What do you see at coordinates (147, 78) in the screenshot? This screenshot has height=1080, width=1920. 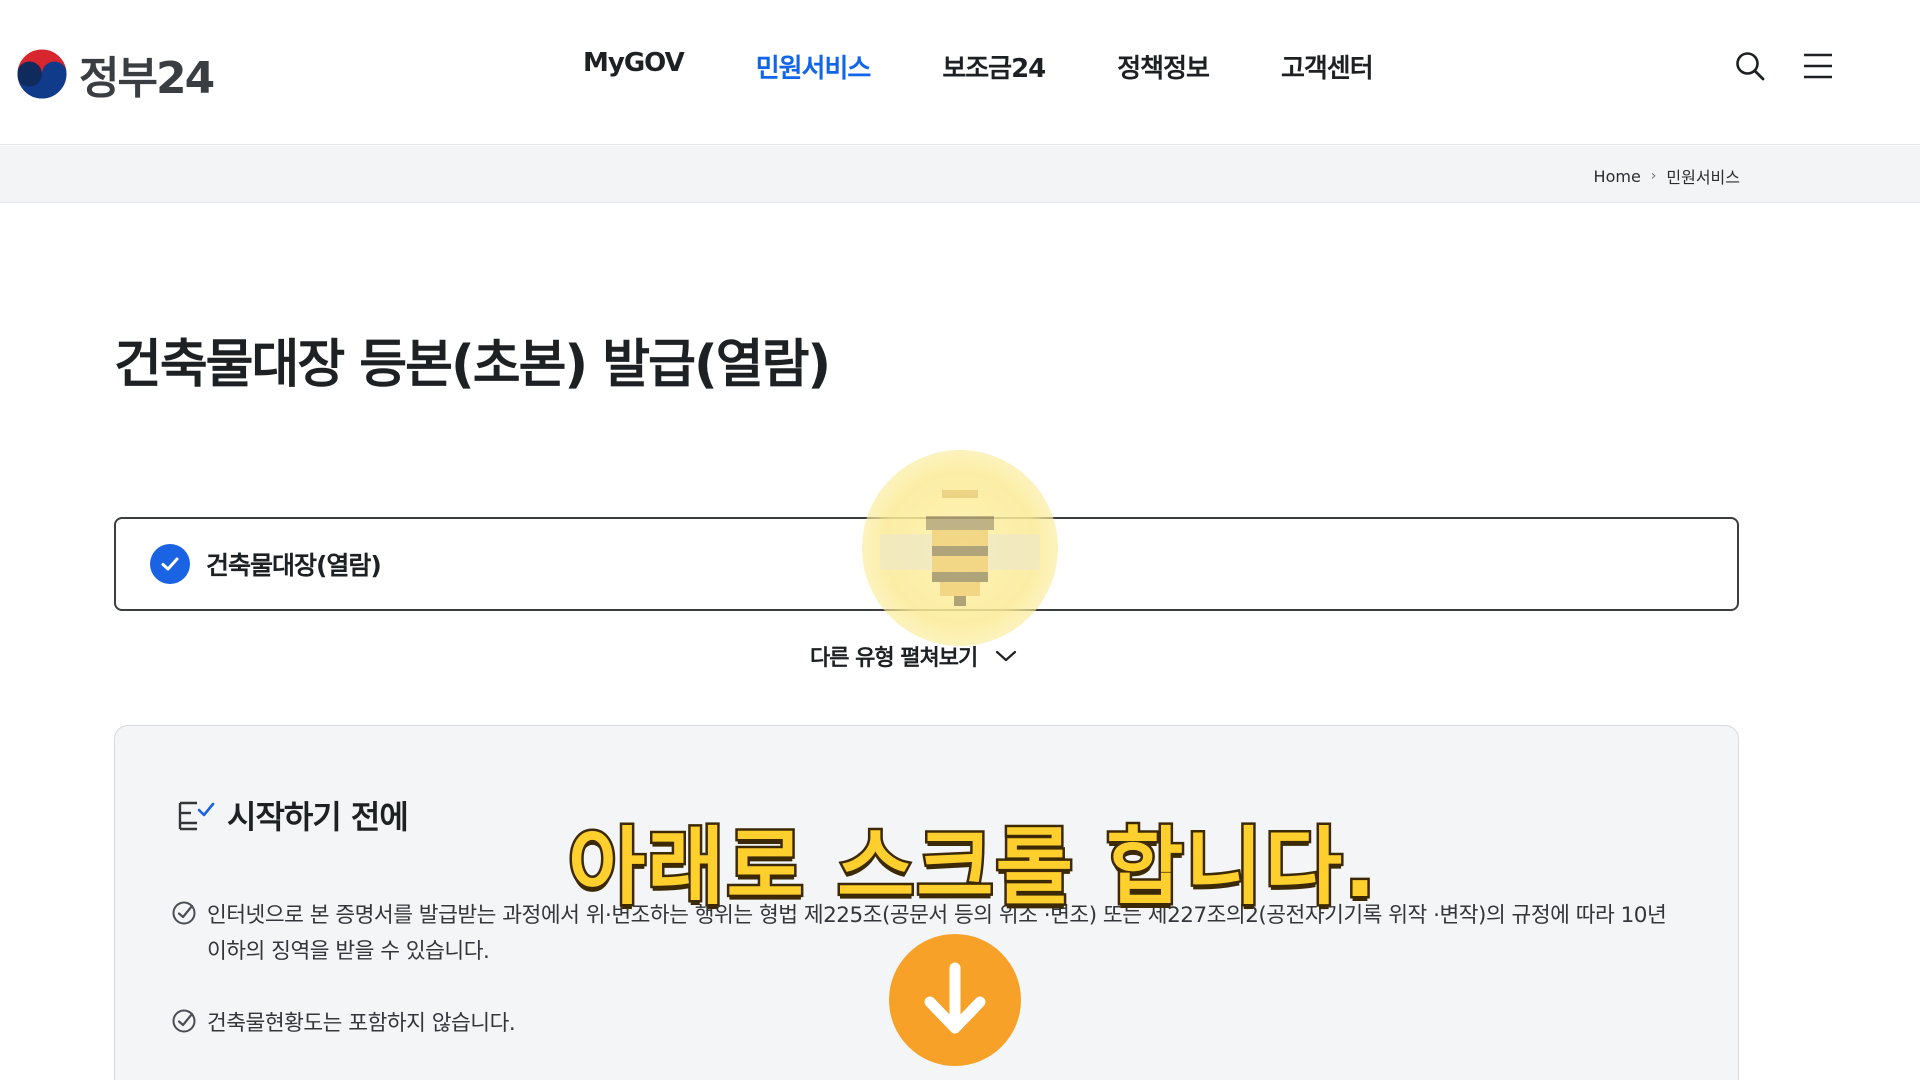 I see `logo-text: 정부24` at bounding box center [147, 78].